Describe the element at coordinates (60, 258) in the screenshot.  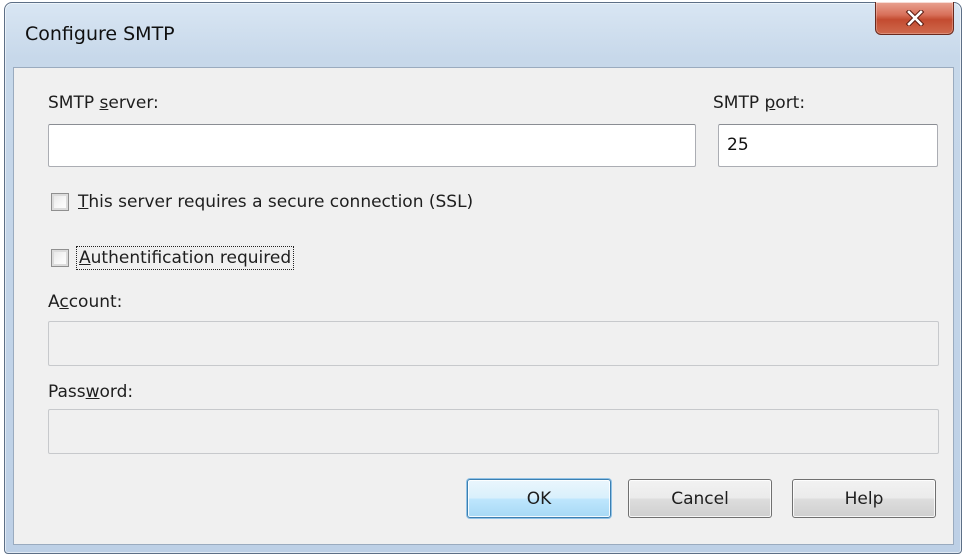
I see `auth-checkbox` at that location.